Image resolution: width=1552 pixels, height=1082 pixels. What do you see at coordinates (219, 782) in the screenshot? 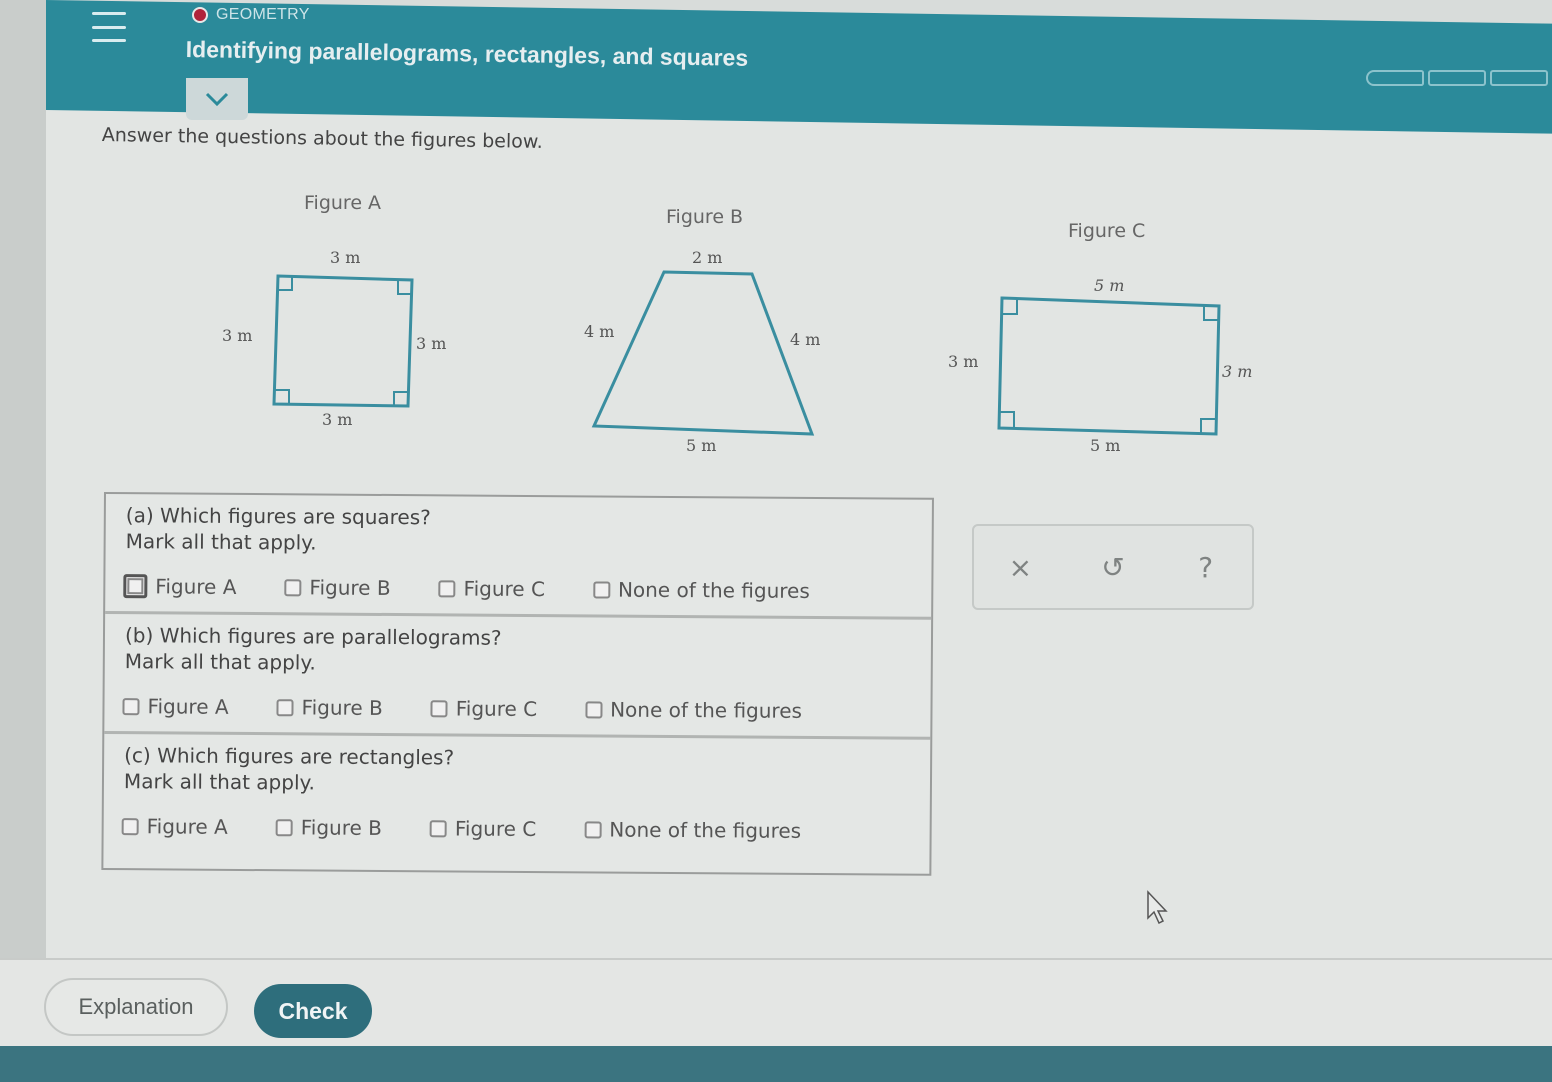
I see `question-c-hint: Mark all that apply.` at bounding box center [219, 782].